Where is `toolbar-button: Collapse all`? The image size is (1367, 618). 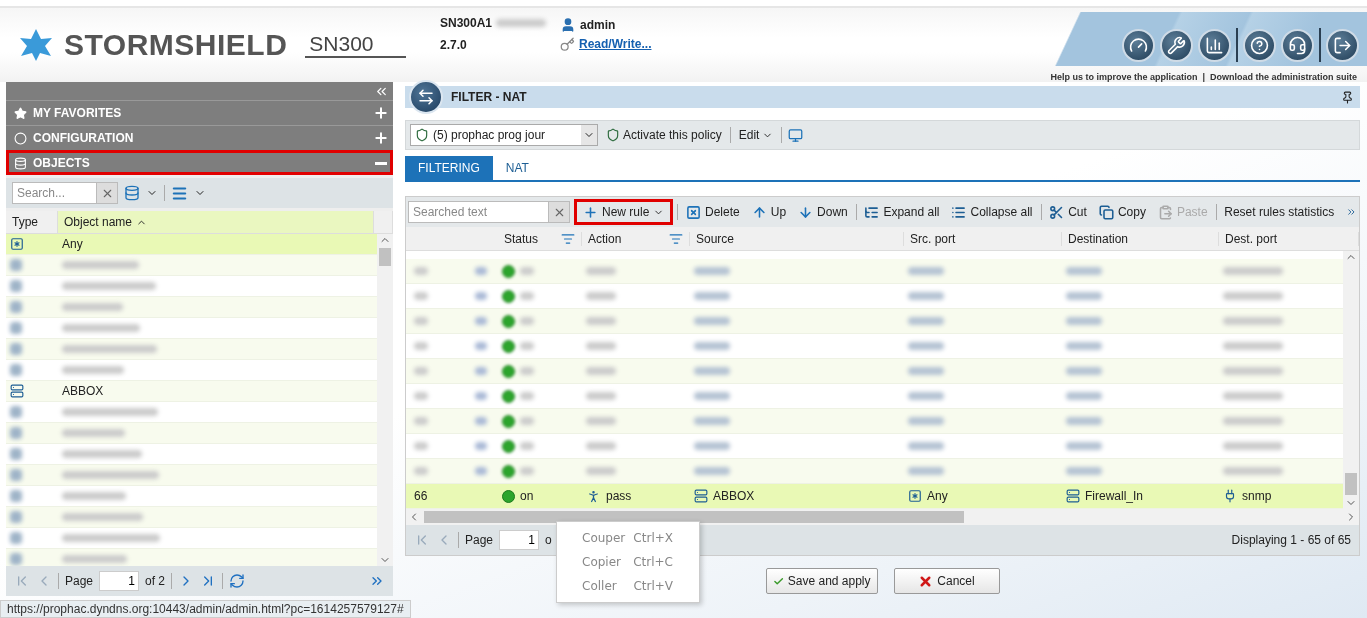
toolbar-button: Collapse all is located at coordinates (992, 212).